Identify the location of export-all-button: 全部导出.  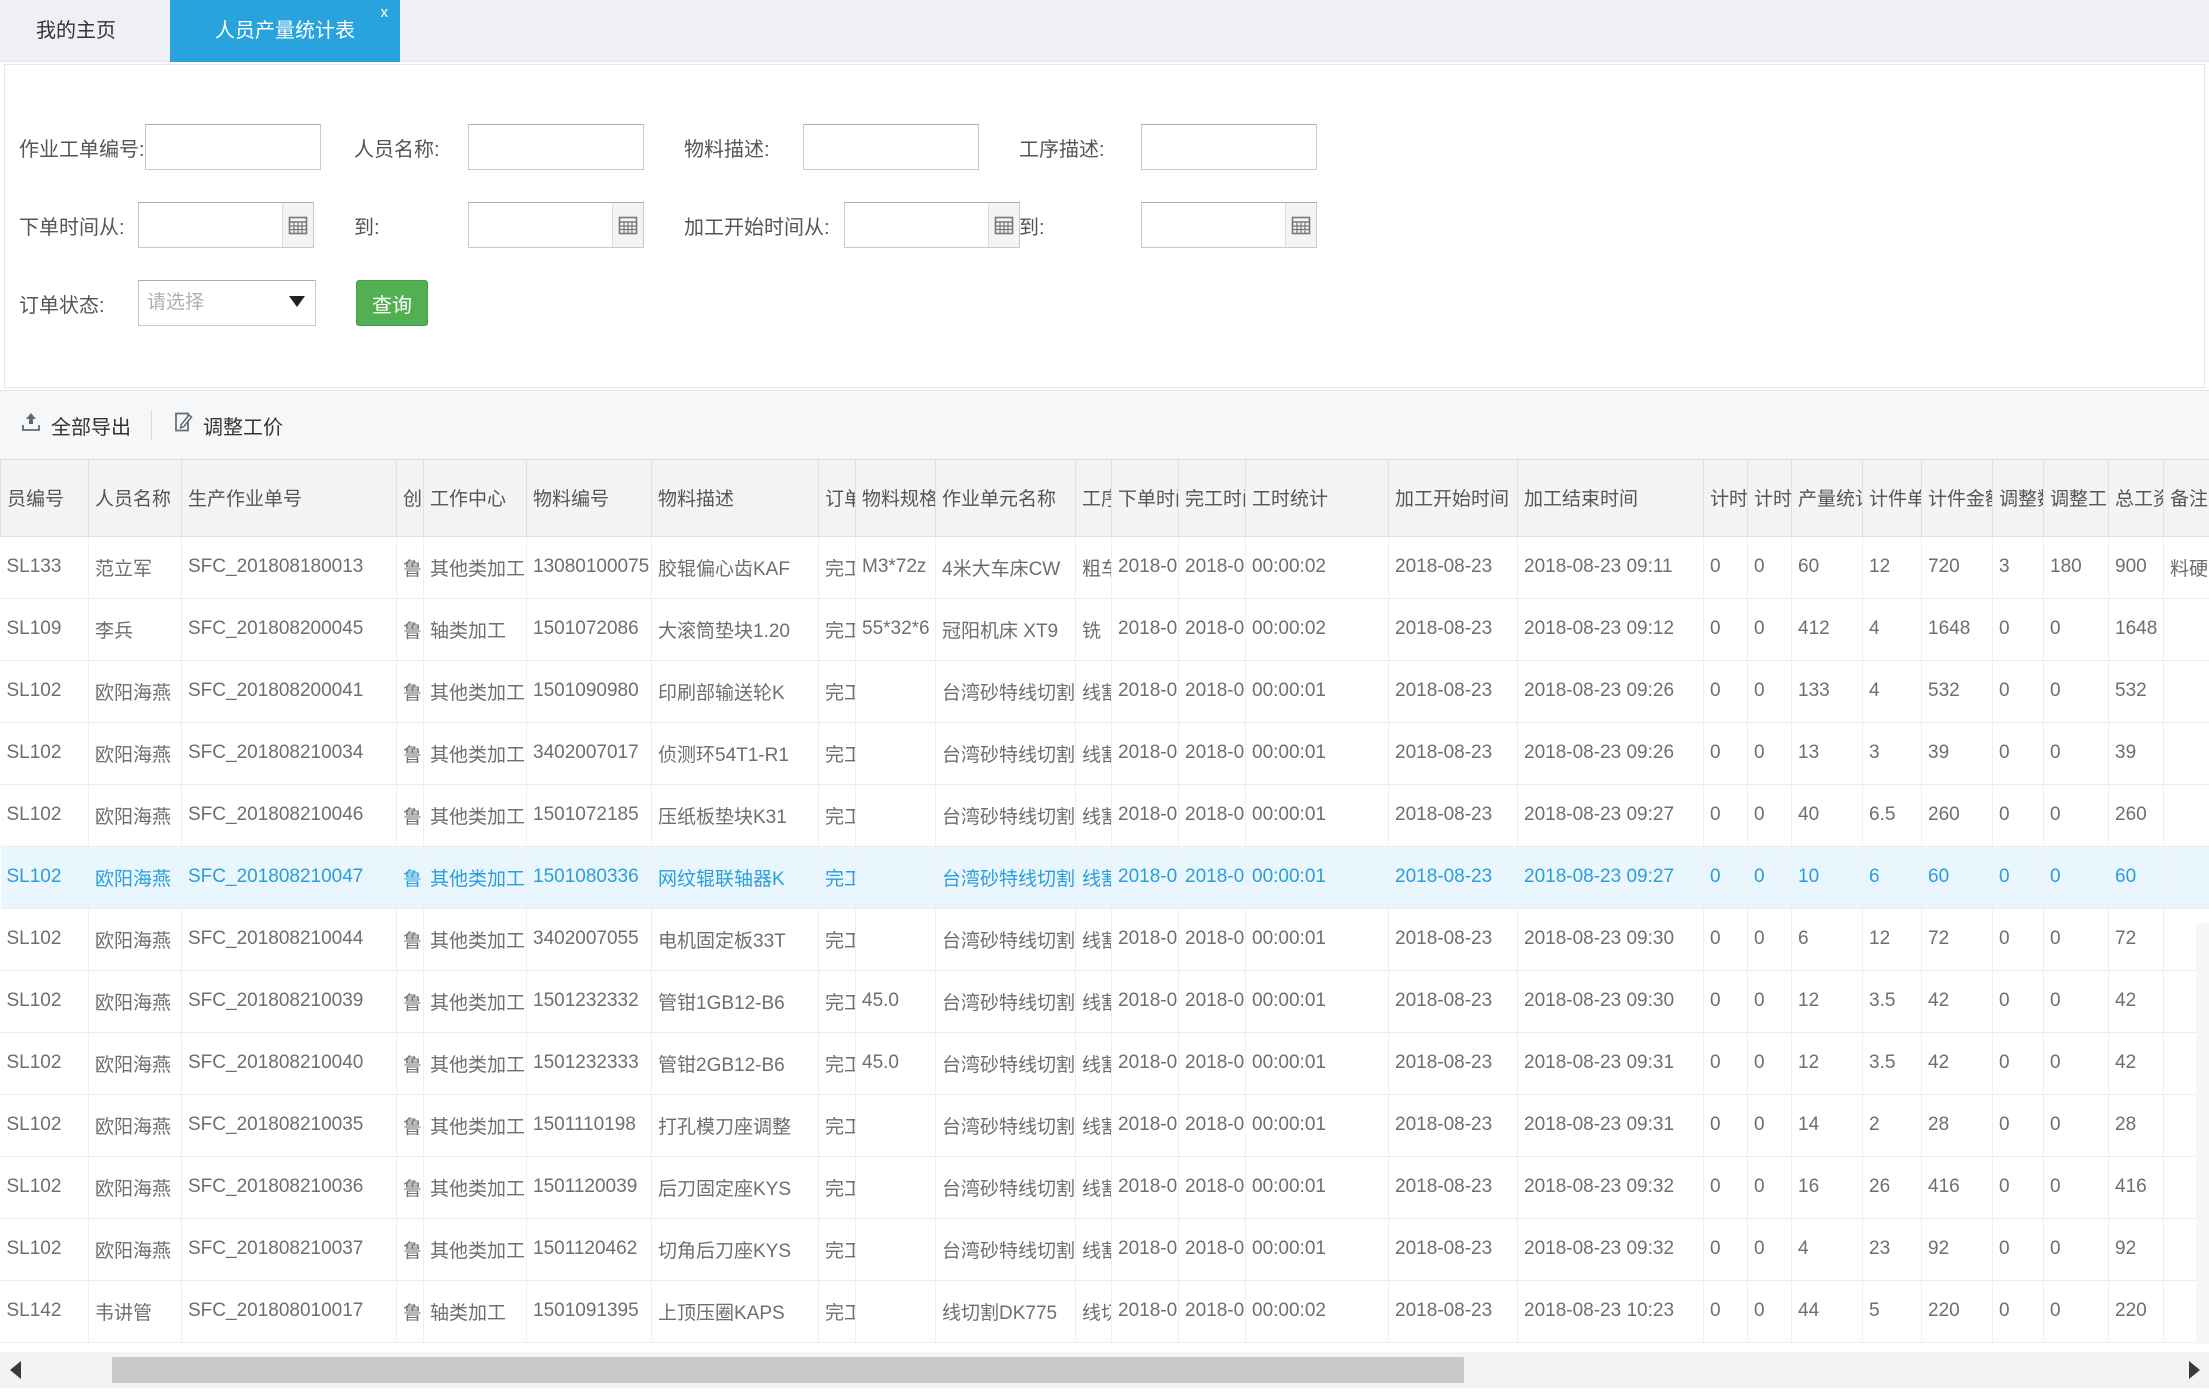
(75, 425).